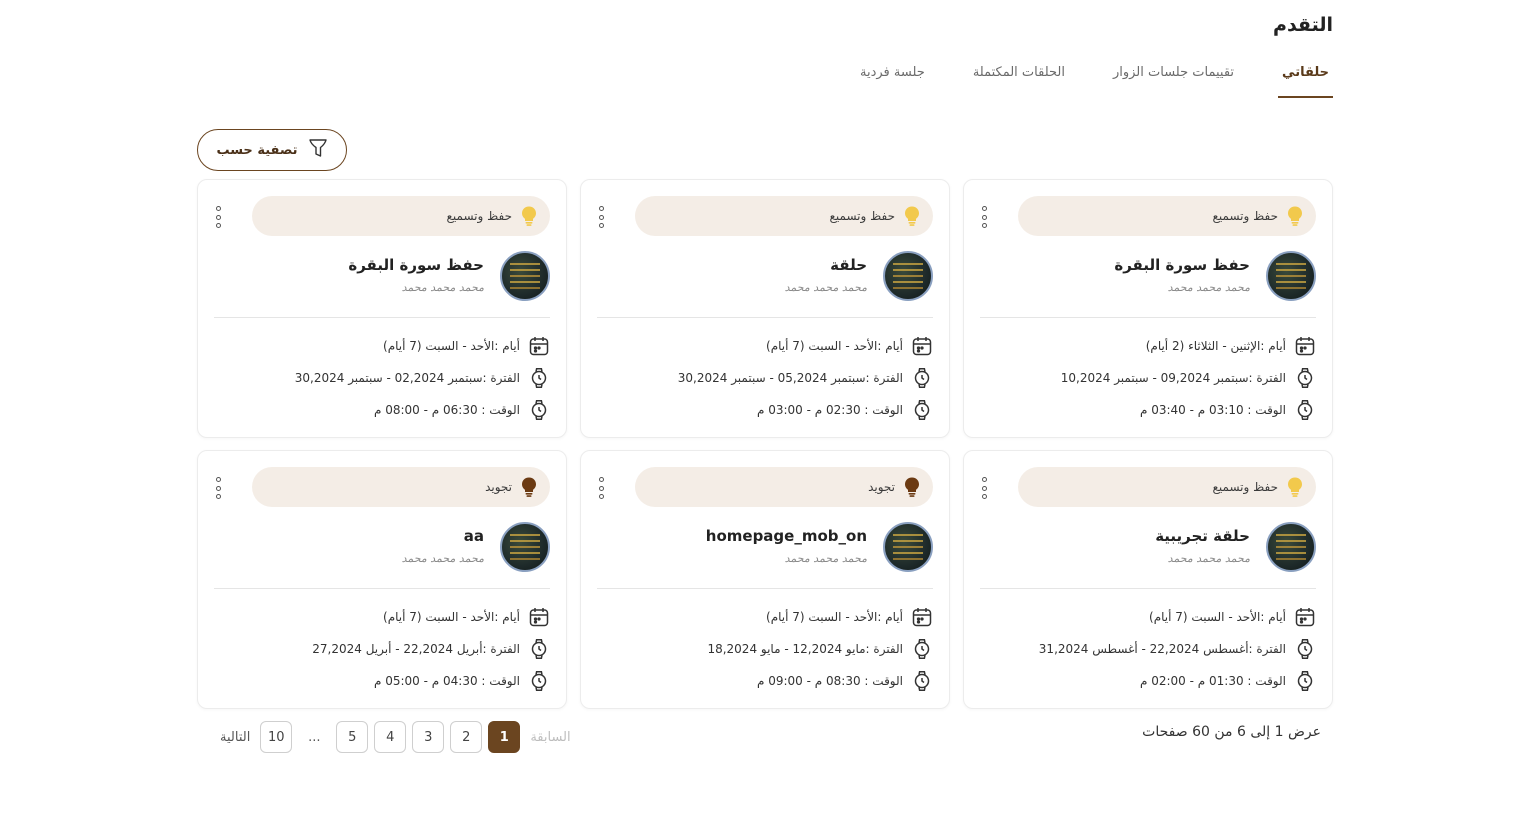  What do you see at coordinates (352, 737) in the screenshot?
I see `page-5-button: 5` at bounding box center [352, 737].